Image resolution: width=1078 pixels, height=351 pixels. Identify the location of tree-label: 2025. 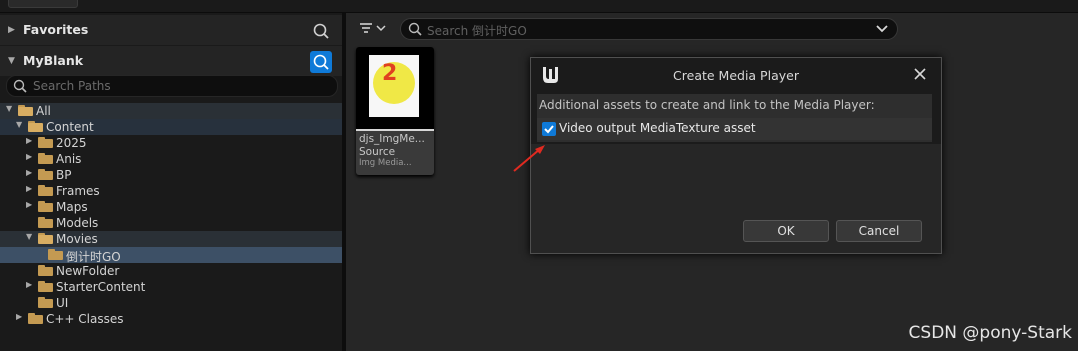
(71, 143).